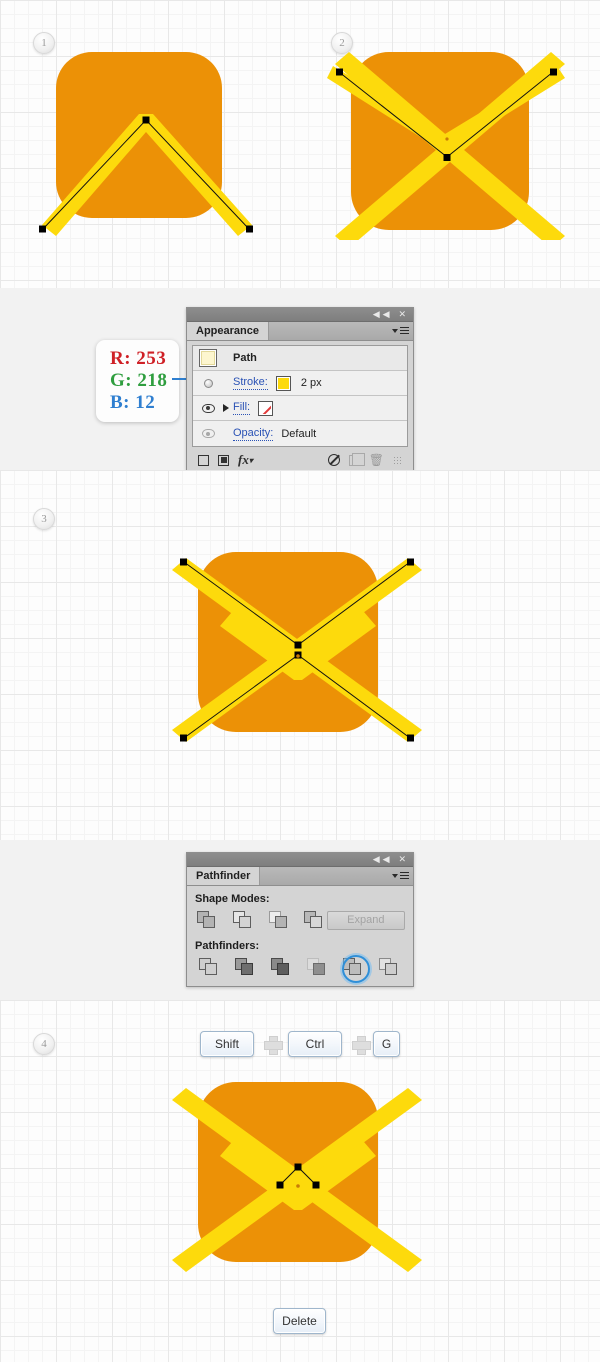 This screenshot has width=600, height=1362. What do you see at coordinates (207, 920) in the screenshot?
I see `unite-icon` at bounding box center [207, 920].